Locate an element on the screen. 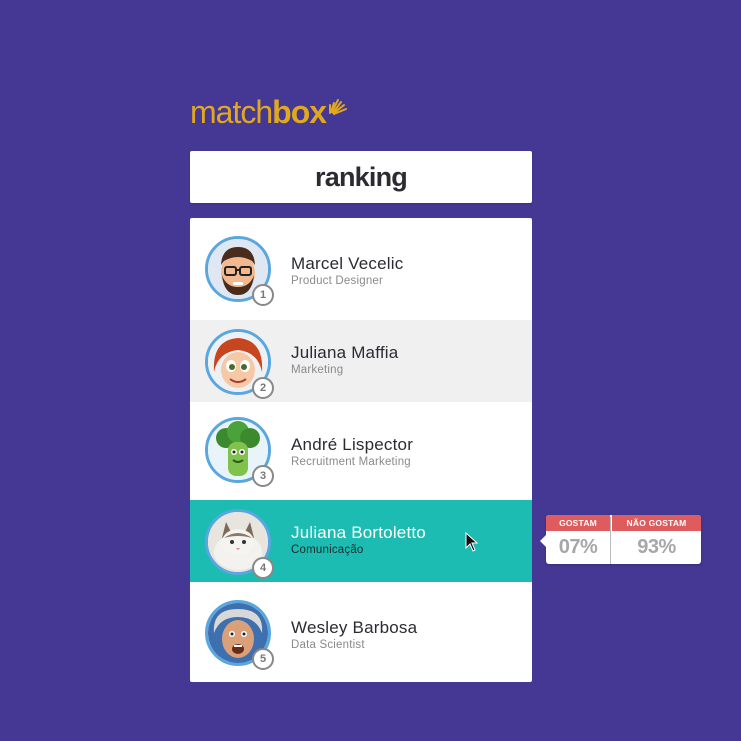 The height and width of the screenshot is (741, 741). ranking-row-1: 1 Marcel Vecelic Product Designer is located at coordinates (361, 269).